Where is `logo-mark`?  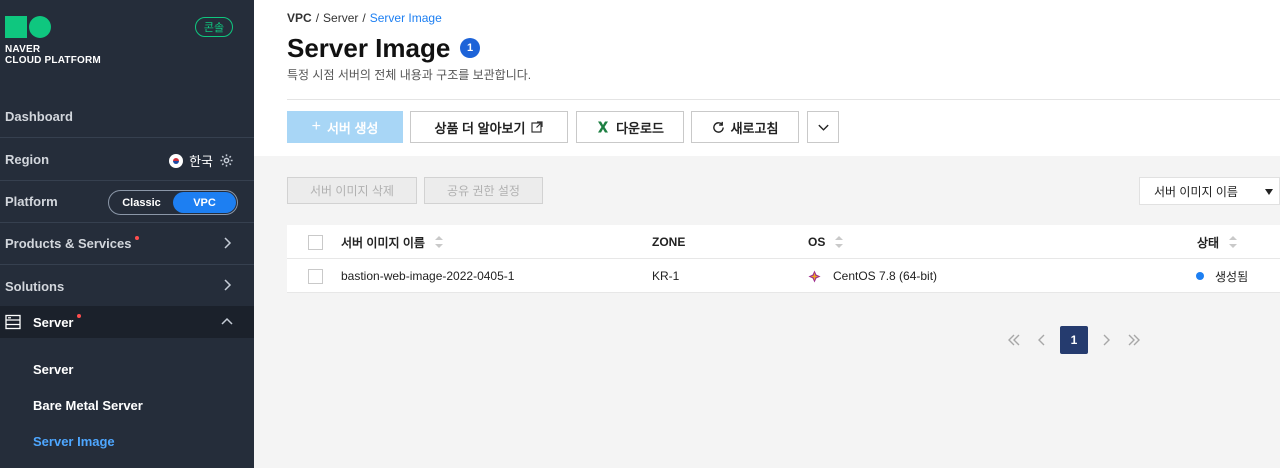 logo-mark is located at coordinates (53, 27).